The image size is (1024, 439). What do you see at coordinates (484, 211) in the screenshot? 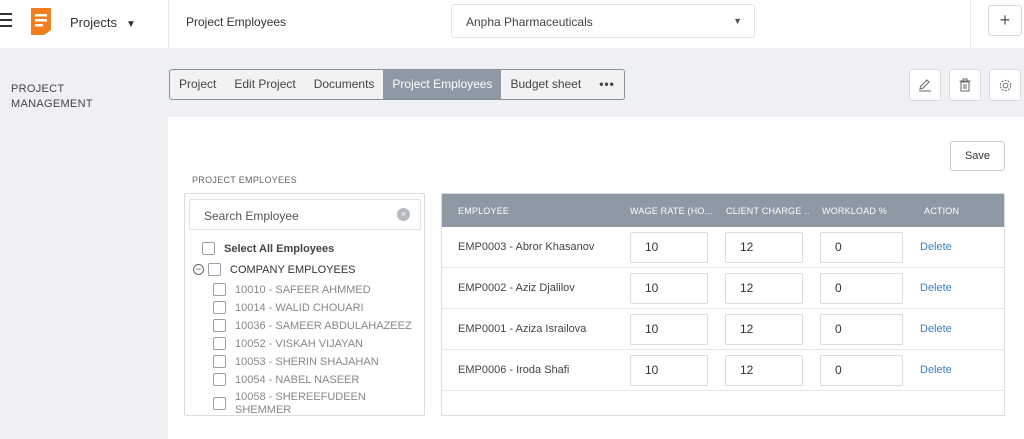
I see `column-header: EMPLOYEE` at bounding box center [484, 211].